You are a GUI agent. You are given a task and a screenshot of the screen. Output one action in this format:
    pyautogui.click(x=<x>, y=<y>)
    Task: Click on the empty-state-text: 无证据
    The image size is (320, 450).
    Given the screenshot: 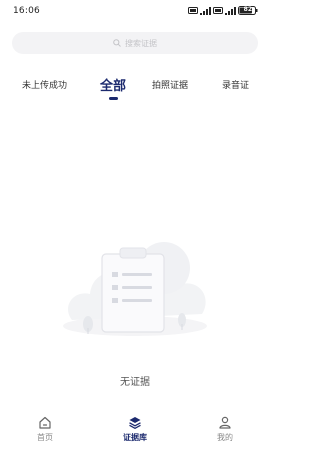 What is the action you would take?
    pyautogui.click(x=135, y=382)
    